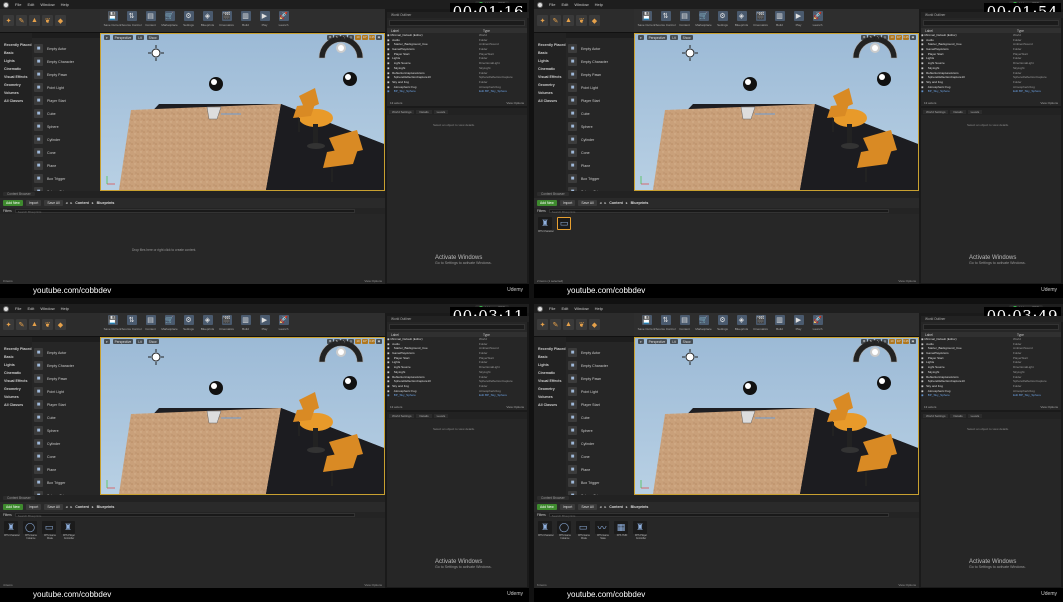  Describe the element at coordinates (565, 531) in the screenshot. I see `asset-tile: ◯ FPS Game Instance` at that location.